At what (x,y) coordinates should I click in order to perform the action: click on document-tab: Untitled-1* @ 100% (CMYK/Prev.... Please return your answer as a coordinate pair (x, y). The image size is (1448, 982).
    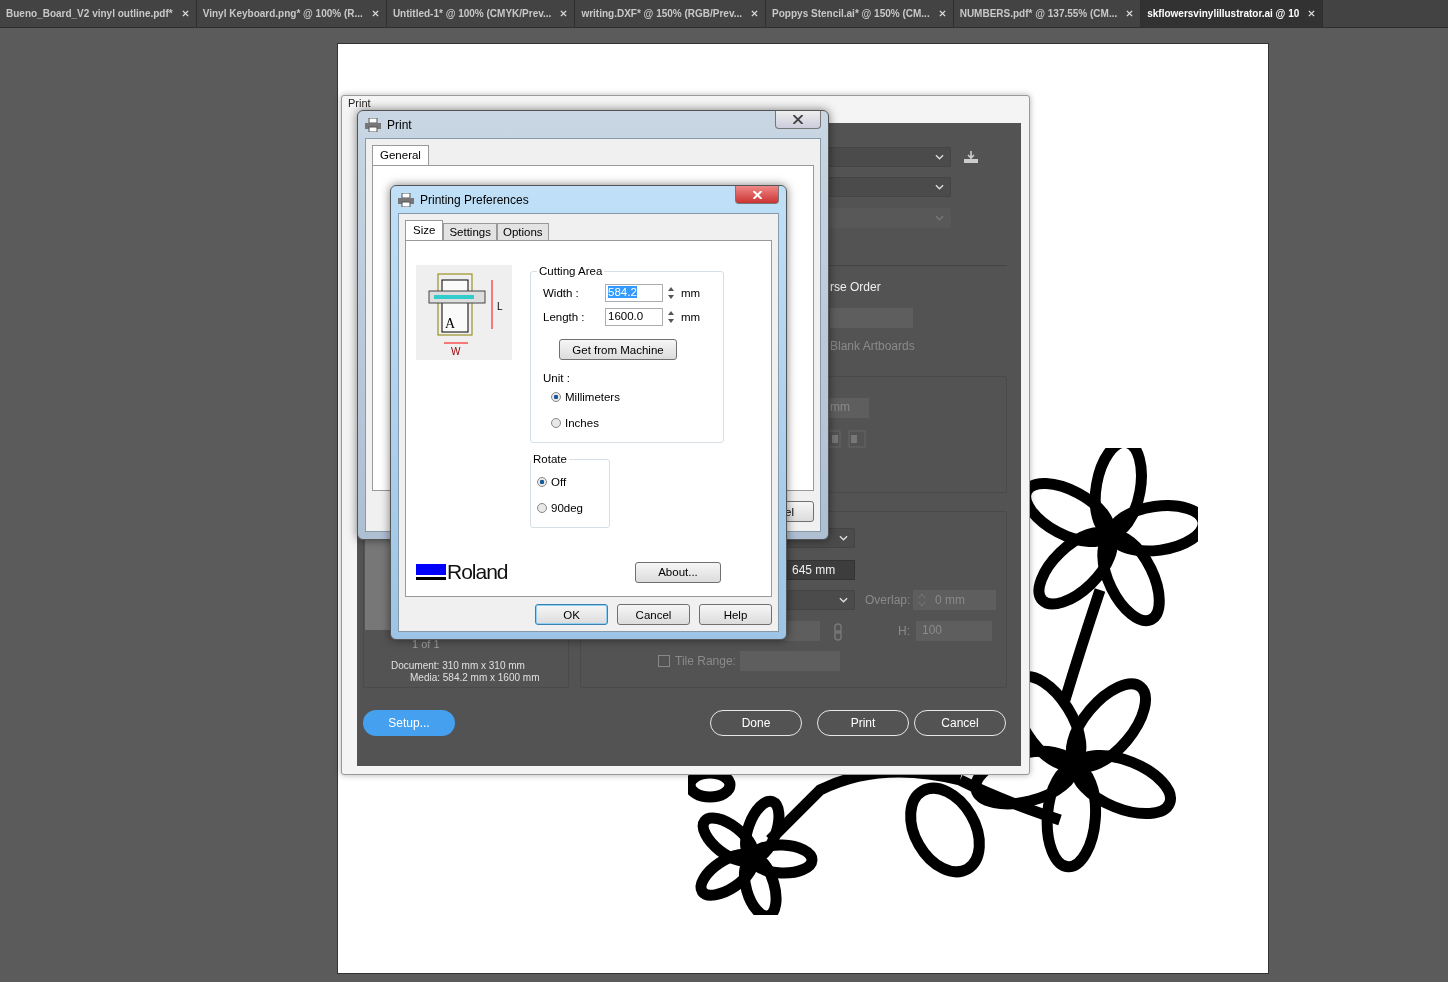
    Looking at the image, I should click on (481, 13).